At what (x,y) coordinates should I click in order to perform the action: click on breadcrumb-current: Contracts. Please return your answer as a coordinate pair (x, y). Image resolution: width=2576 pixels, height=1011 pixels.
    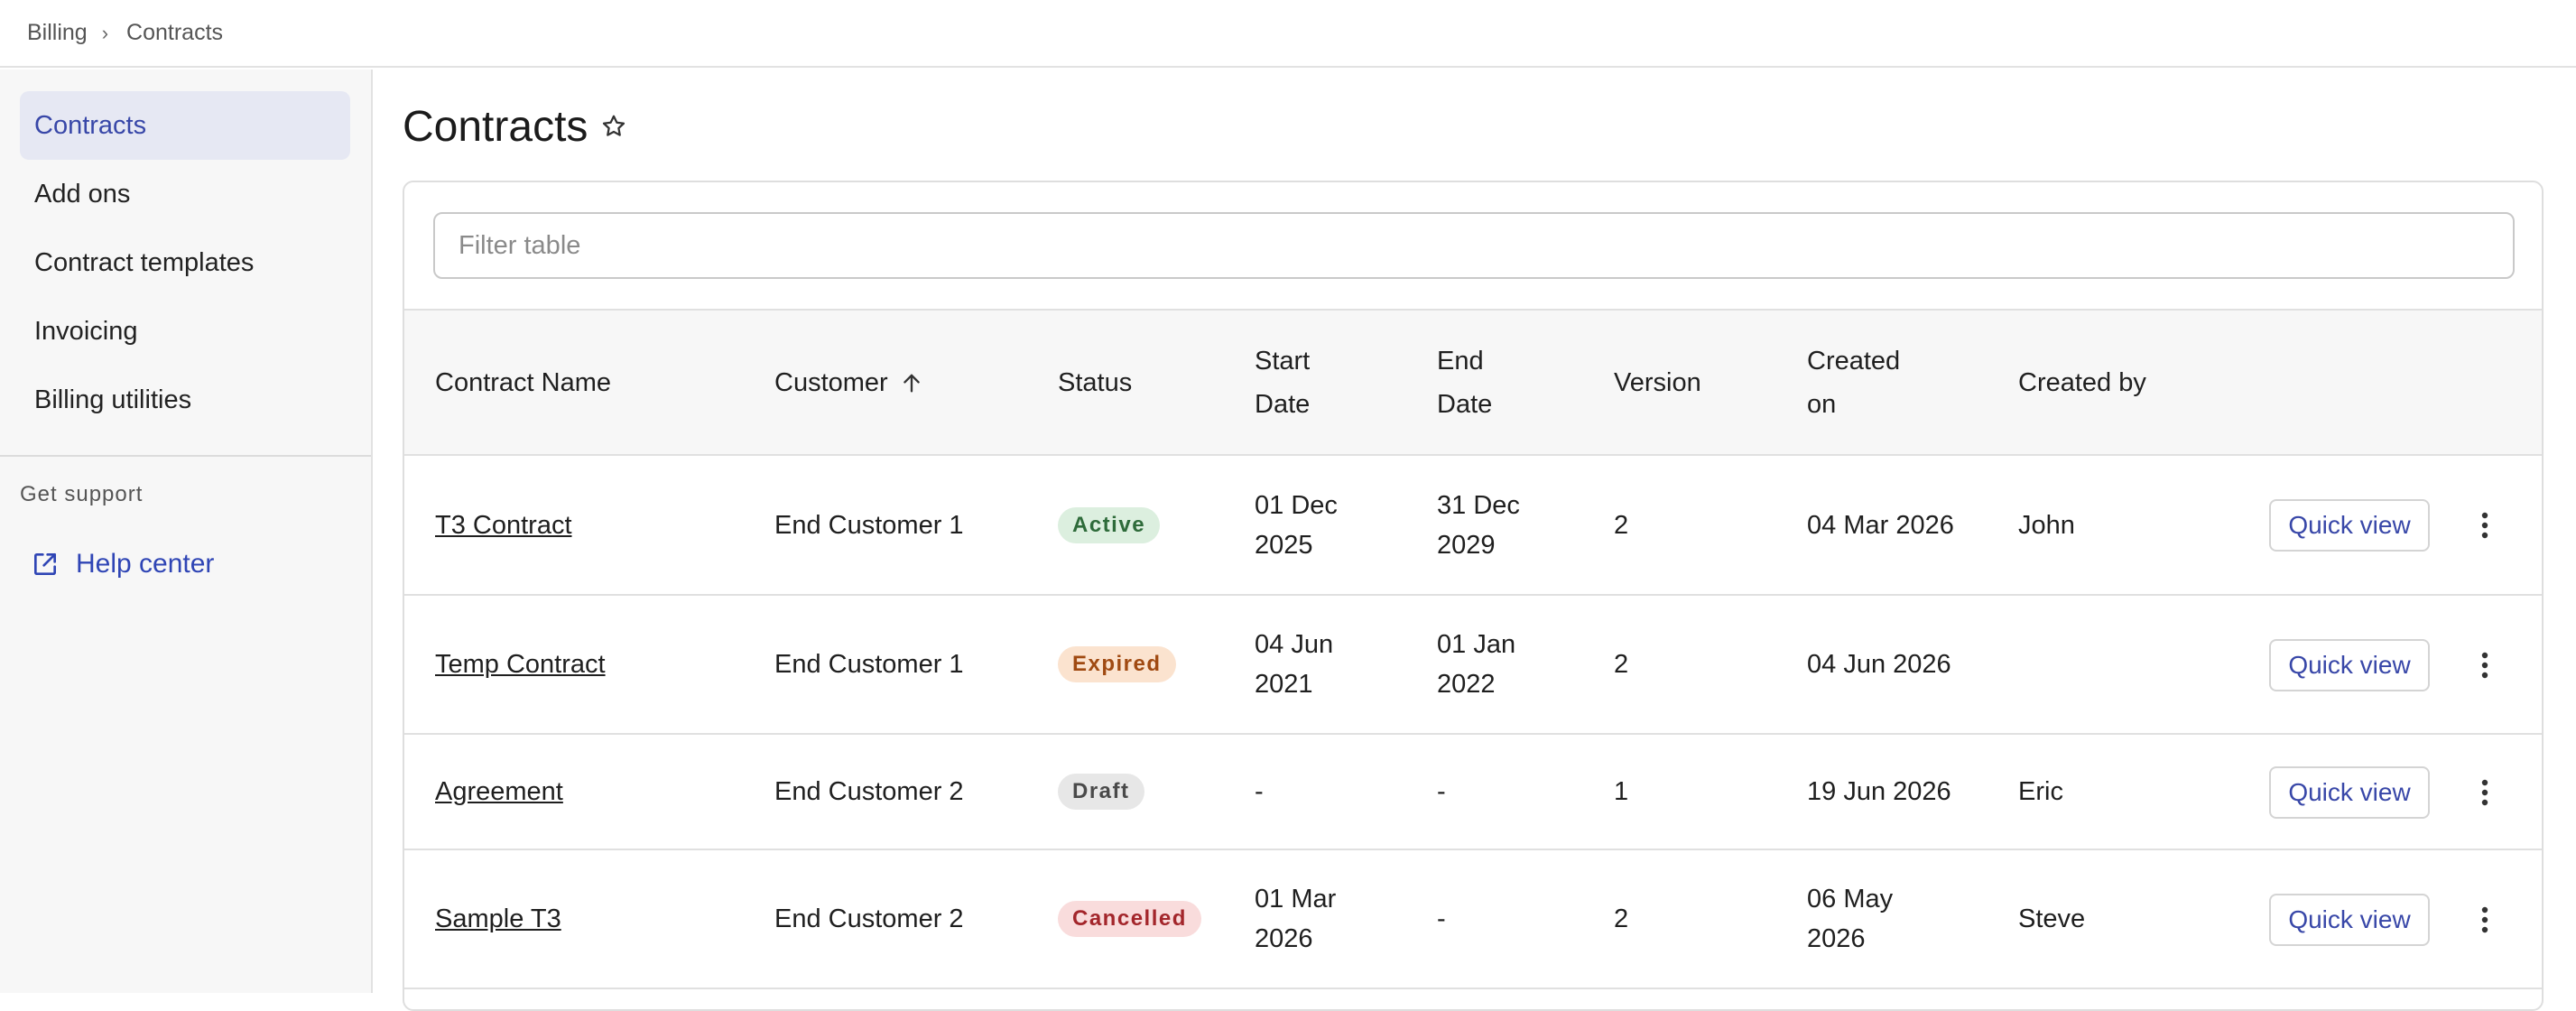
    Looking at the image, I should click on (175, 32).